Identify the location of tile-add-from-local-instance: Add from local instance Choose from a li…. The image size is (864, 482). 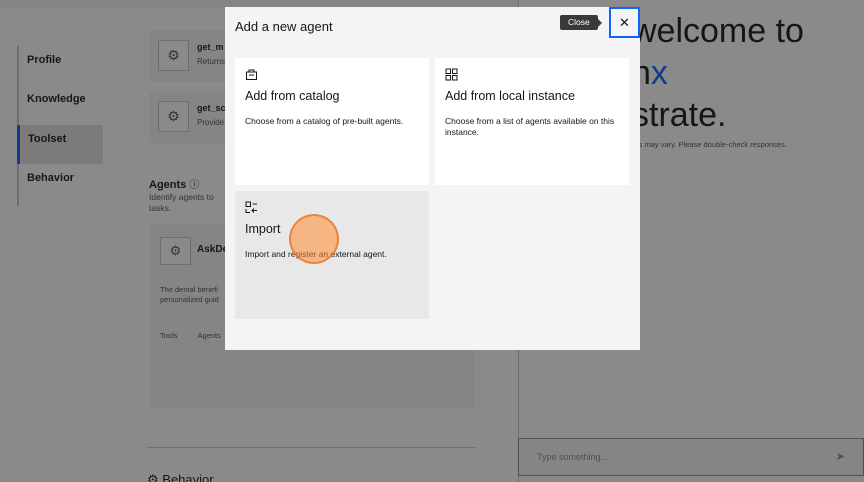
(532, 121).